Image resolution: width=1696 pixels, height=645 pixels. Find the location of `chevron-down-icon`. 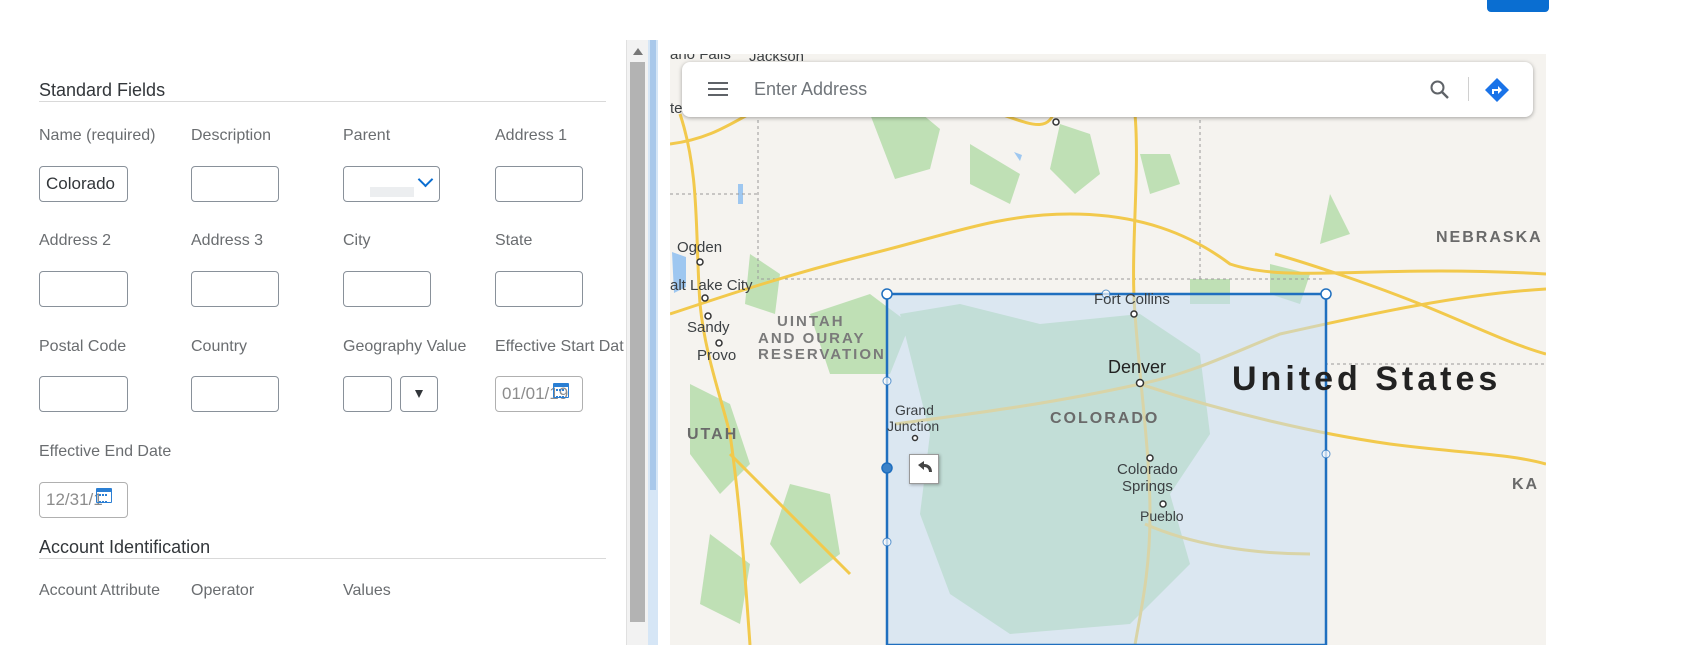

chevron-down-icon is located at coordinates (425, 179).